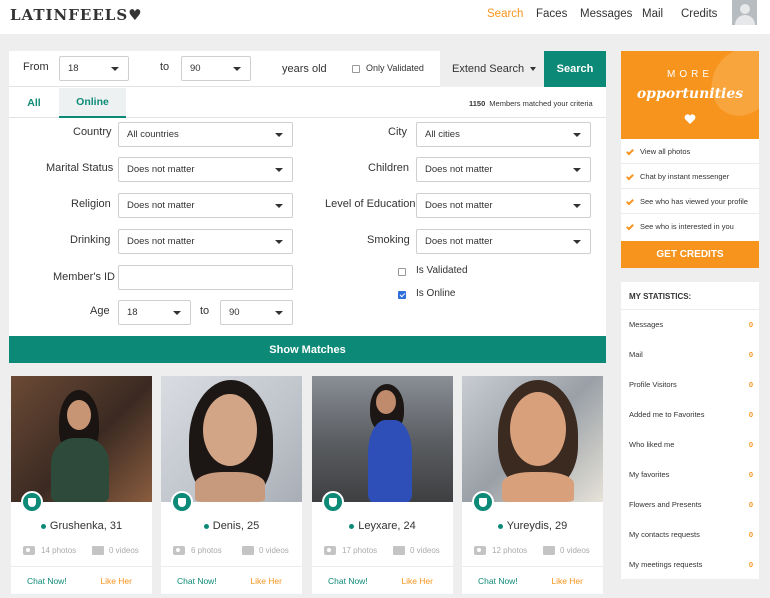  Describe the element at coordinates (86, 526) in the screenshot. I see `profile-name-text: Grushenka, 31` at that location.